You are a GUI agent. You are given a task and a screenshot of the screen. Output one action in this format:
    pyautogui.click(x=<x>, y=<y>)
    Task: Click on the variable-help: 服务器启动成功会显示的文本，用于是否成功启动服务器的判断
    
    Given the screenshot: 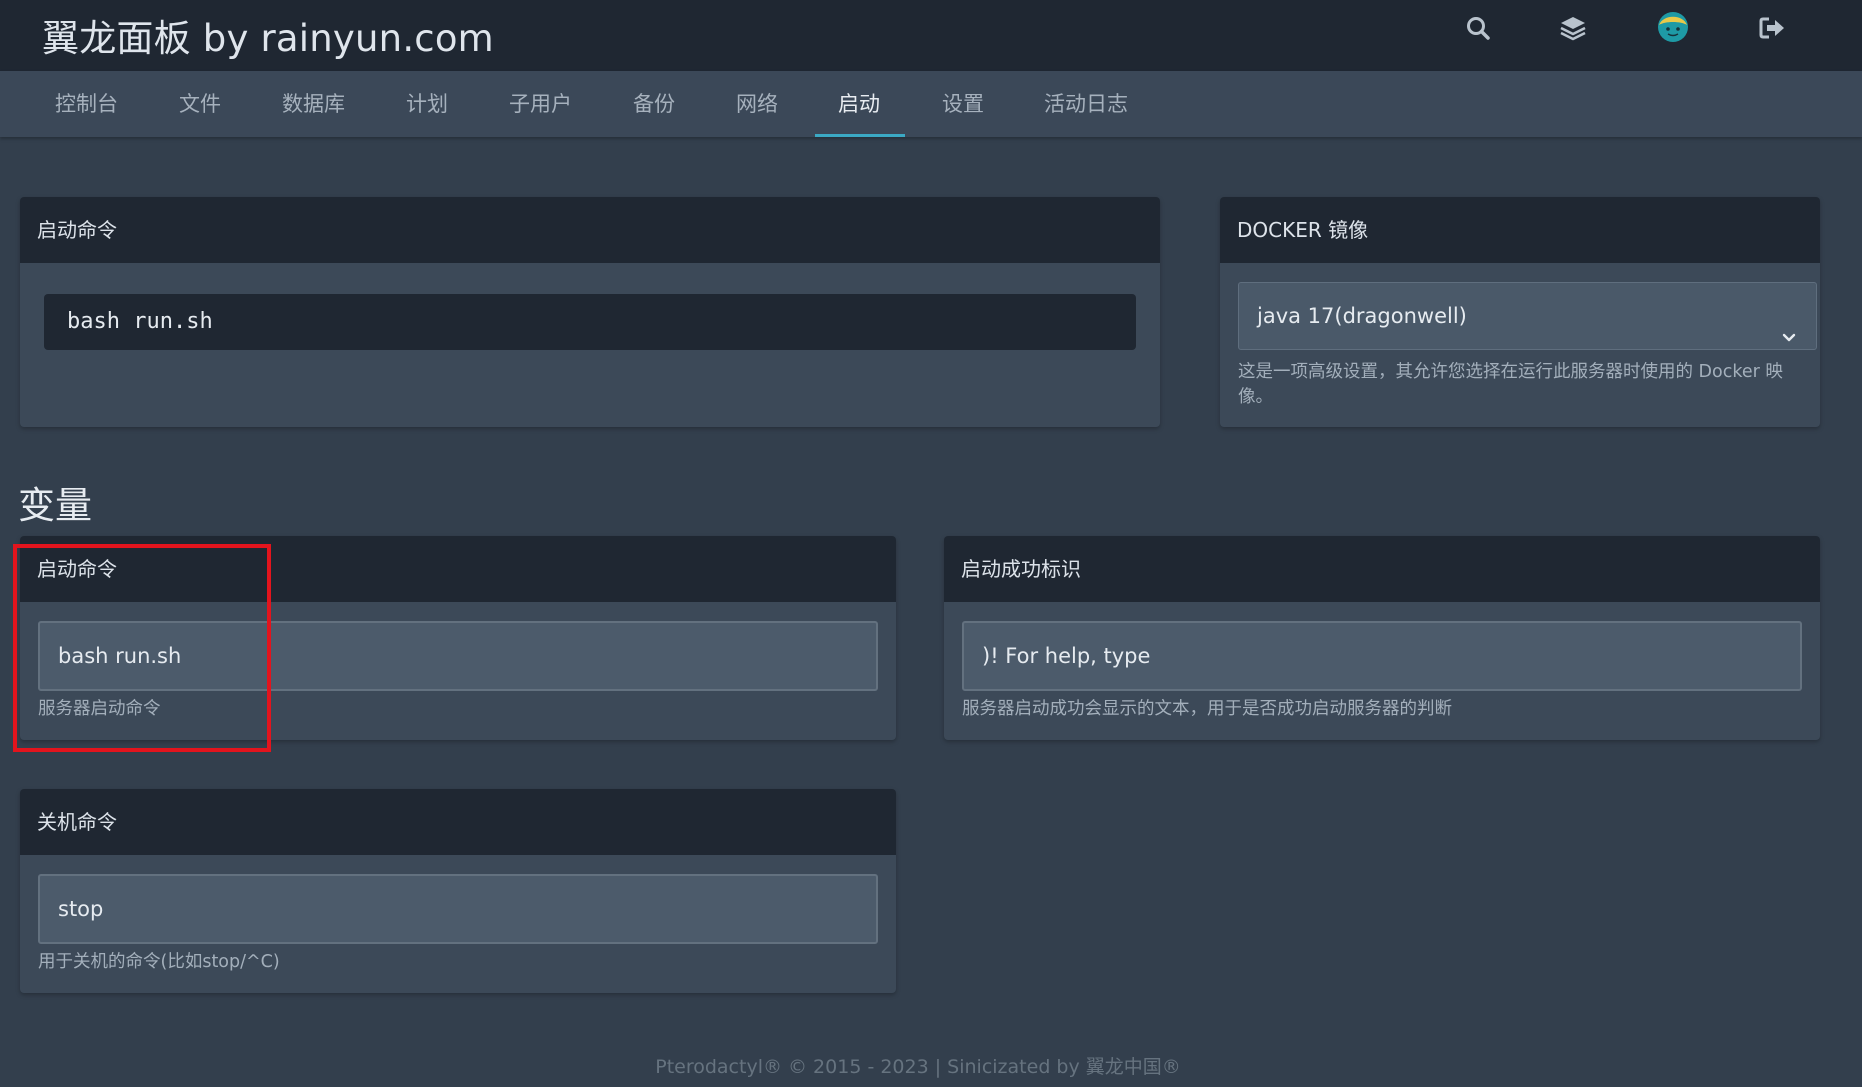 What is the action you would take?
    pyautogui.click(x=1207, y=709)
    